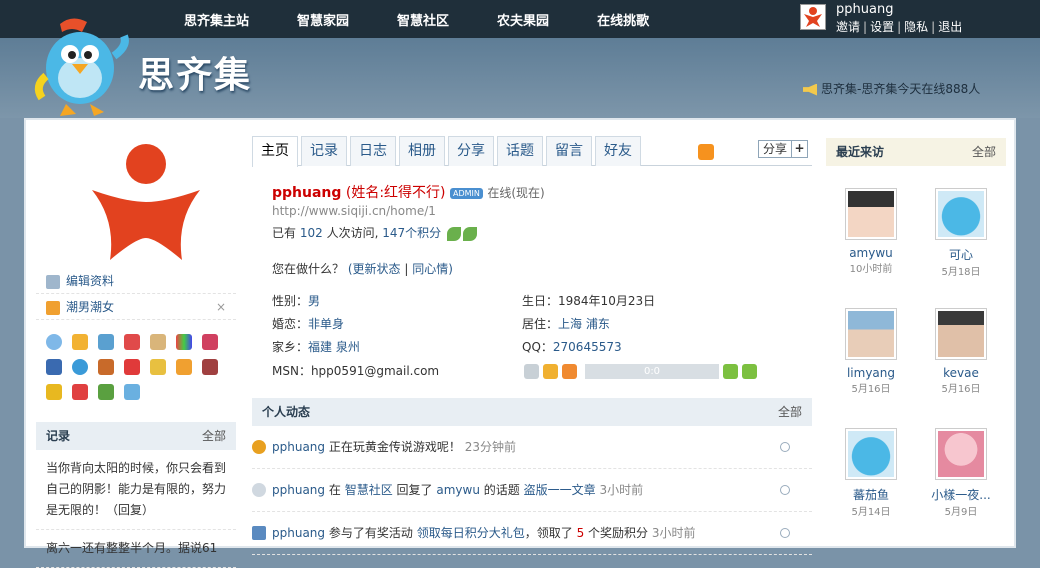 The height and width of the screenshot is (568, 1040). Describe the element at coordinates (54, 342) in the screenshot. I see `chat-app-icon` at that location.